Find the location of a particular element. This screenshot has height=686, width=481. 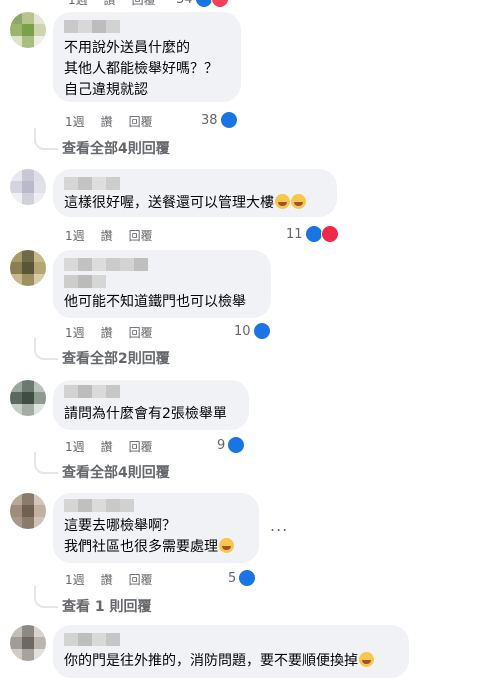

top-like-link: 讚 is located at coordinates (110, 4).